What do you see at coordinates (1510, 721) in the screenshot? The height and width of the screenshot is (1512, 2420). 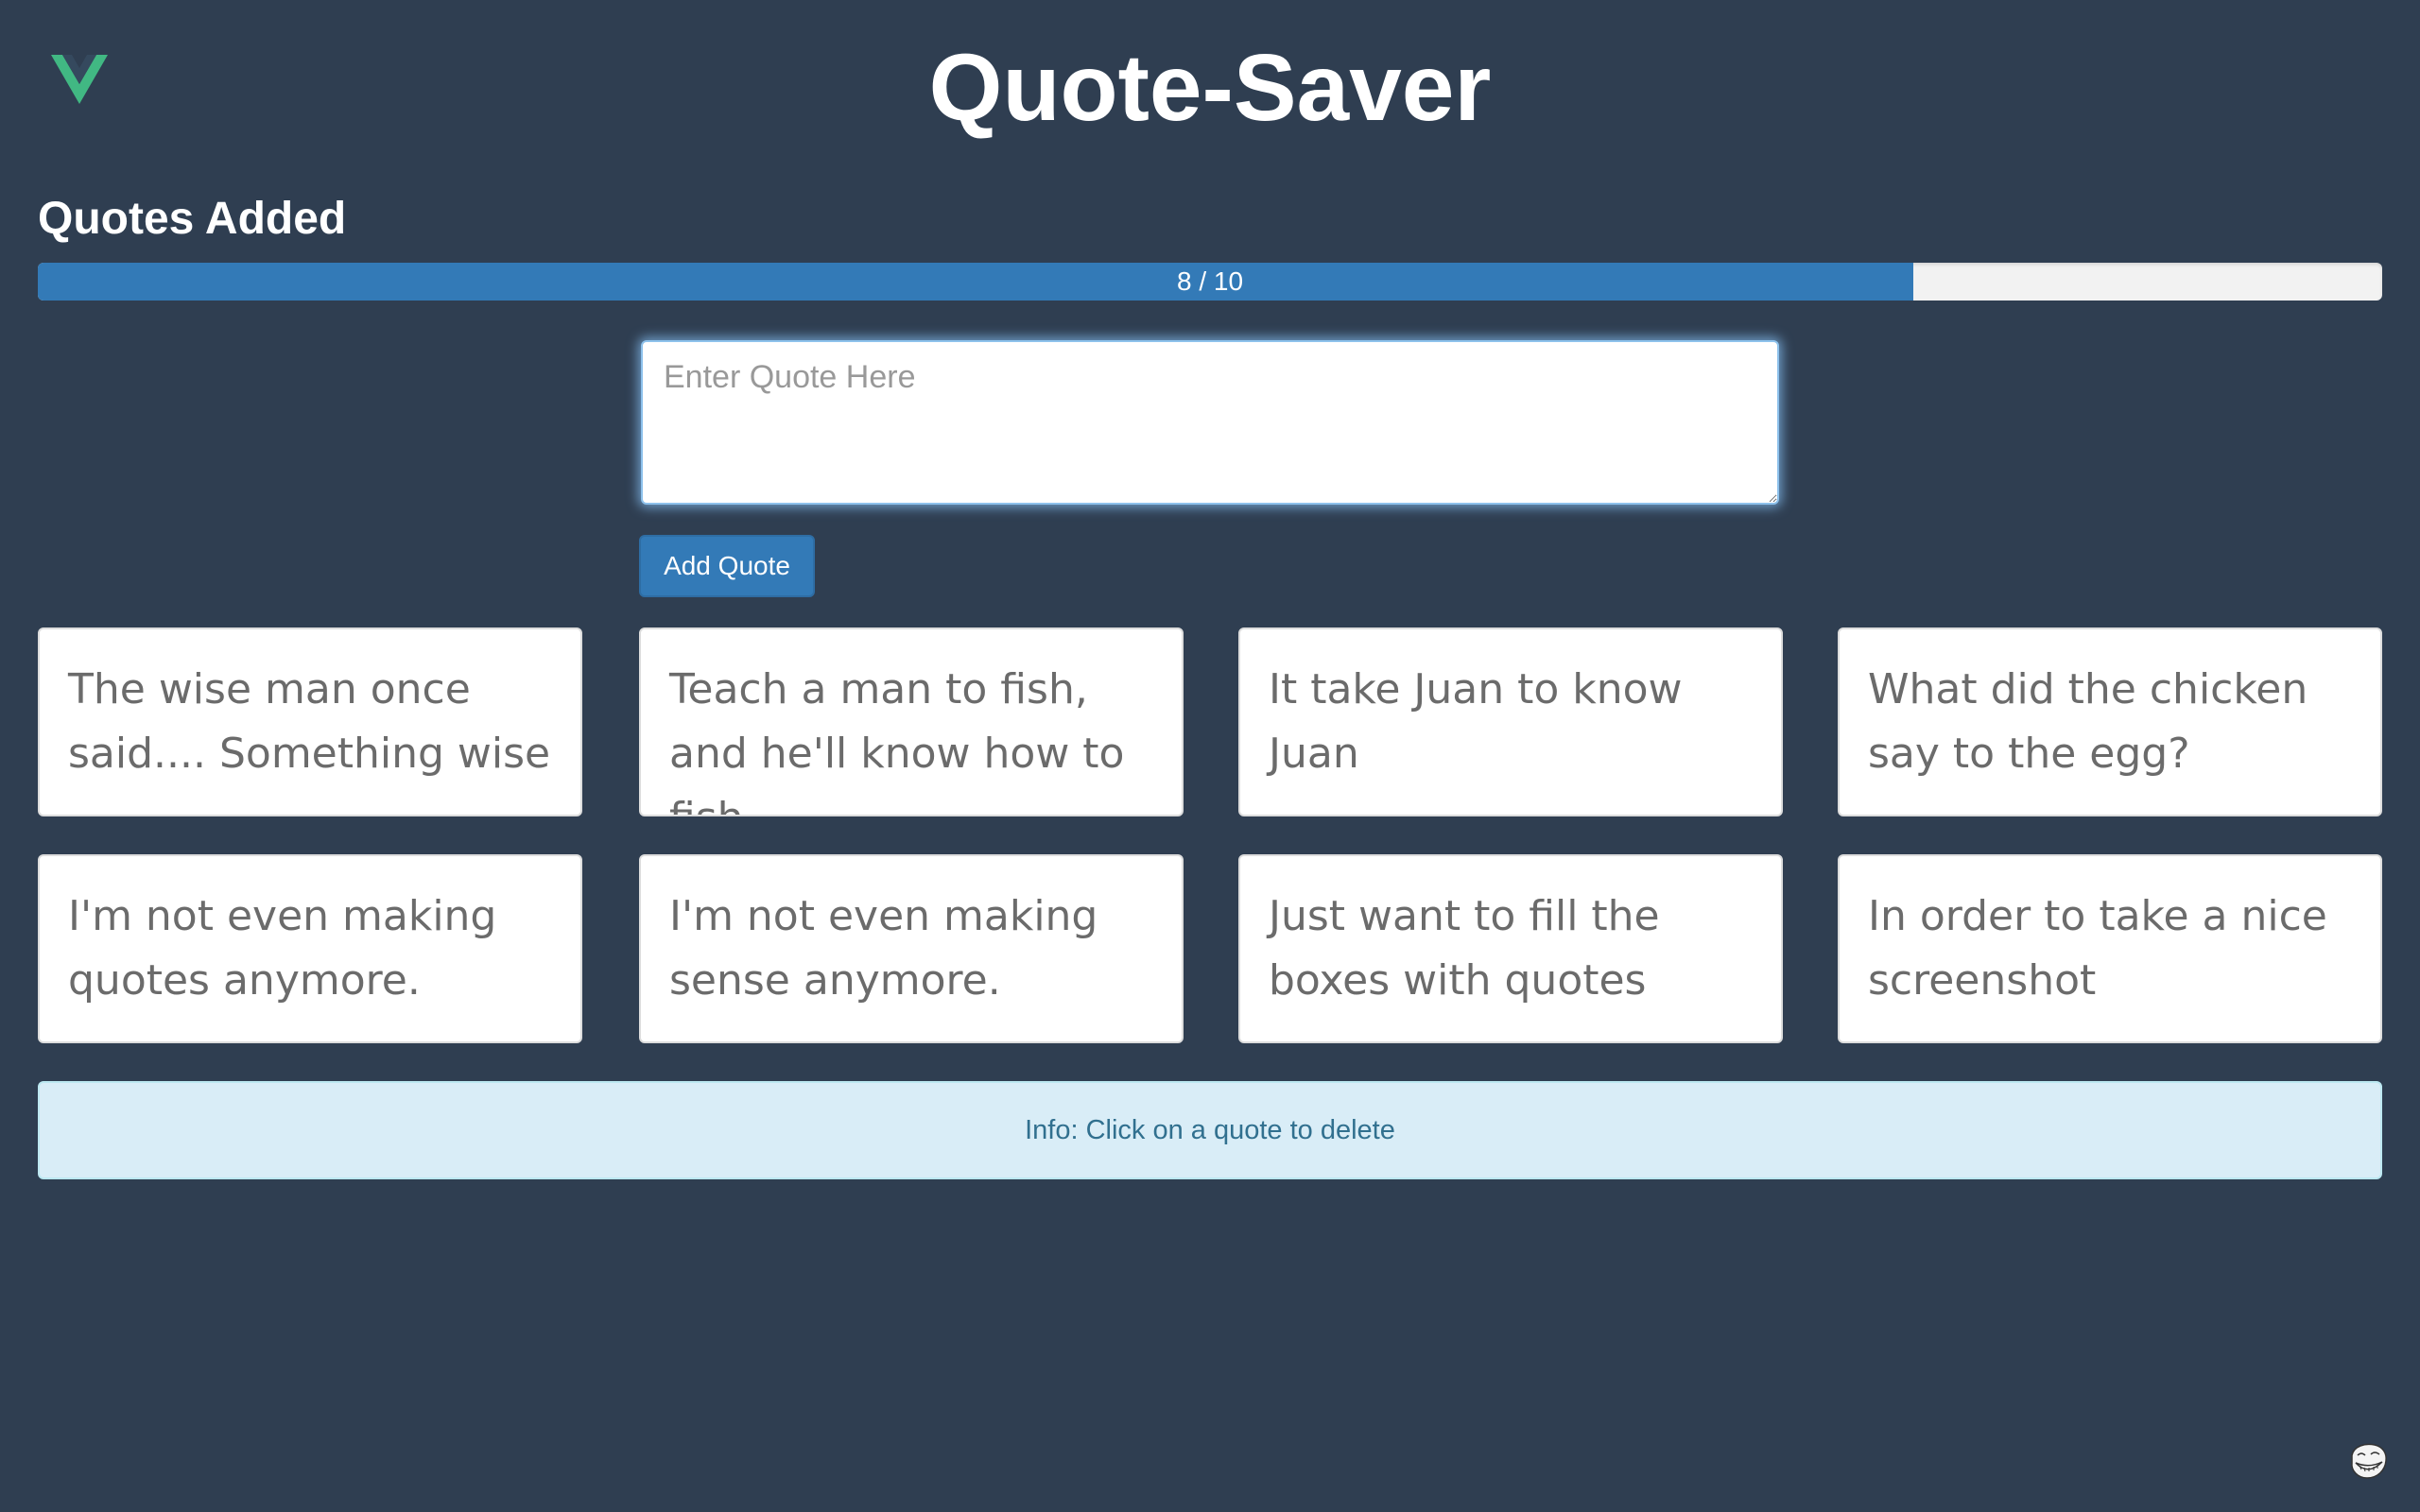 I see `quote-card: It take Juan to know Juan` at bounding box center [1510, 721].